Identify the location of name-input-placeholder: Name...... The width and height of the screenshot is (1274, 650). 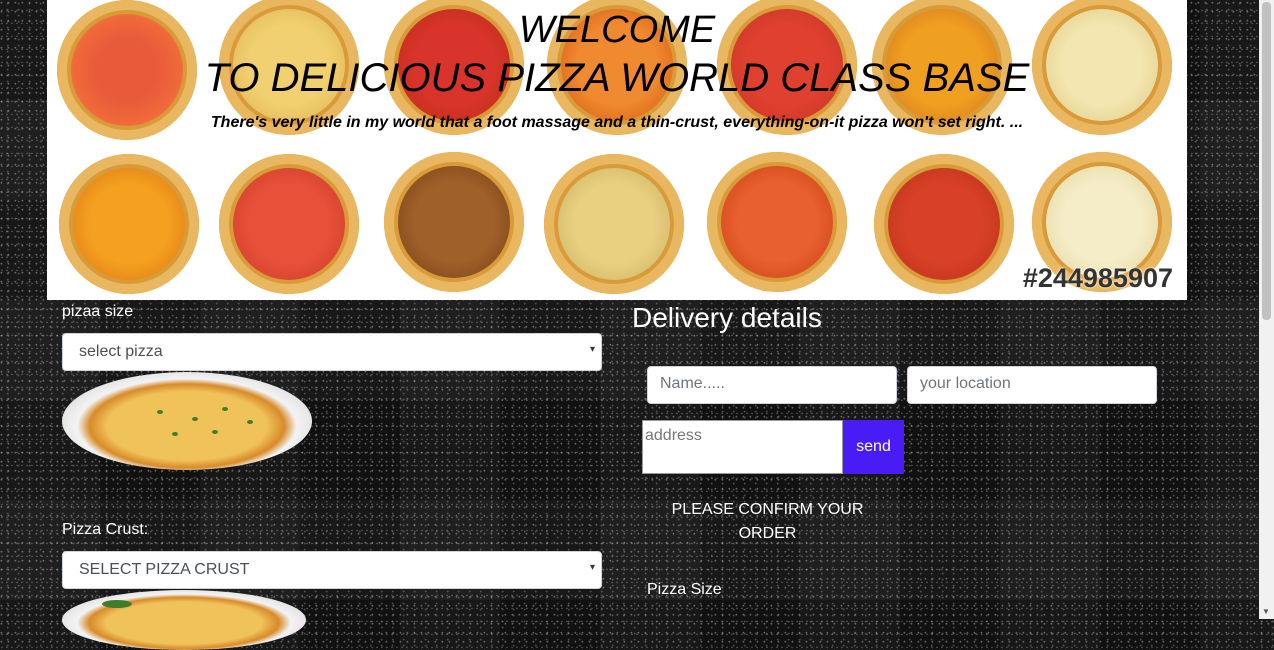
(692, 383).